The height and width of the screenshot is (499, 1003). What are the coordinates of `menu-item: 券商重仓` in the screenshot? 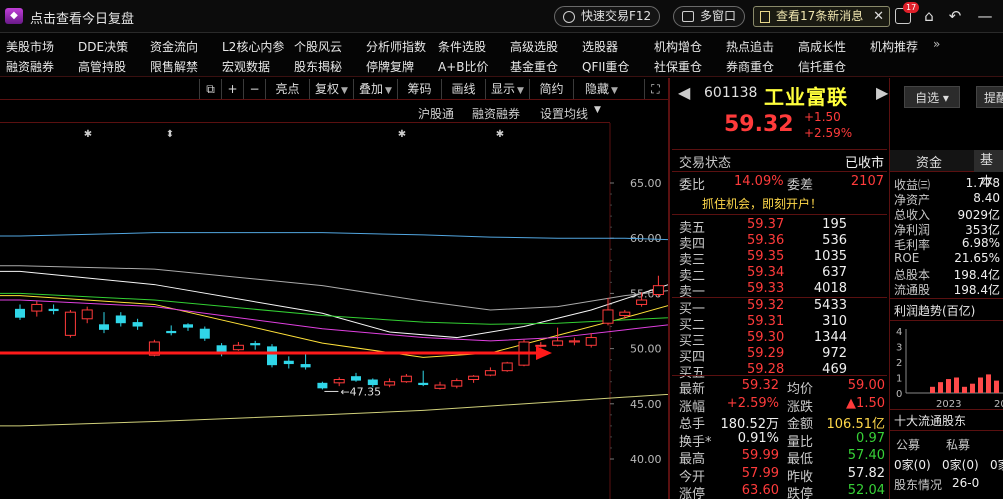 It's located at (750, 66).